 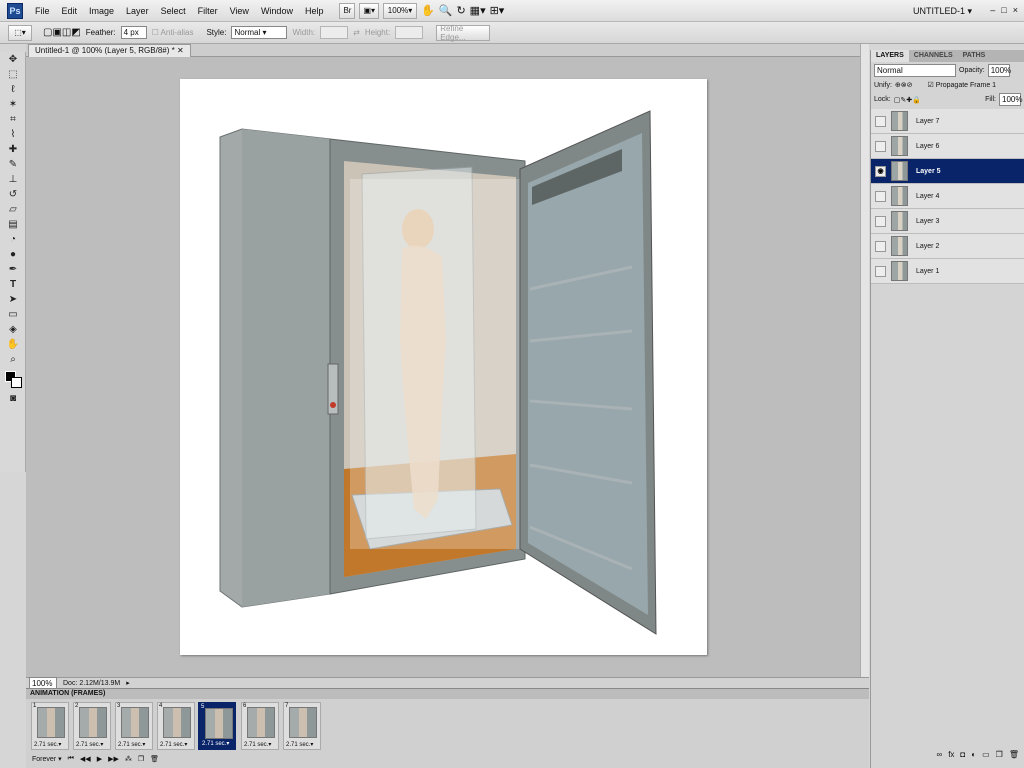 I want to click on zoom-level-select: 100% ▾, so click(x=400, y=10).